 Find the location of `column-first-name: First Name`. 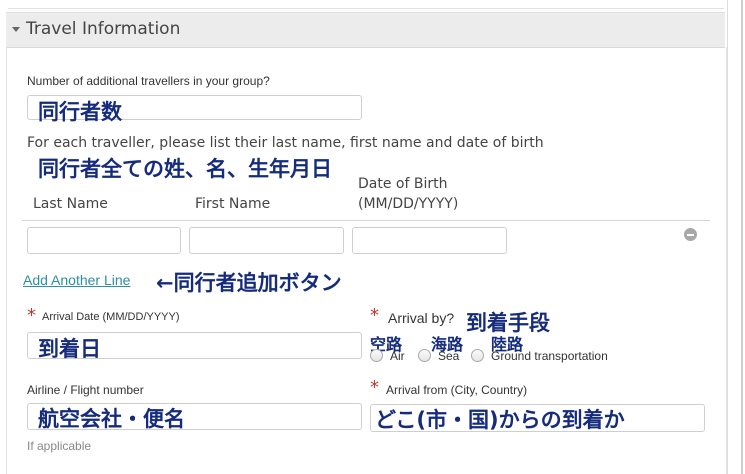

column-first-name: First Name is located at coordinates (233, 204).